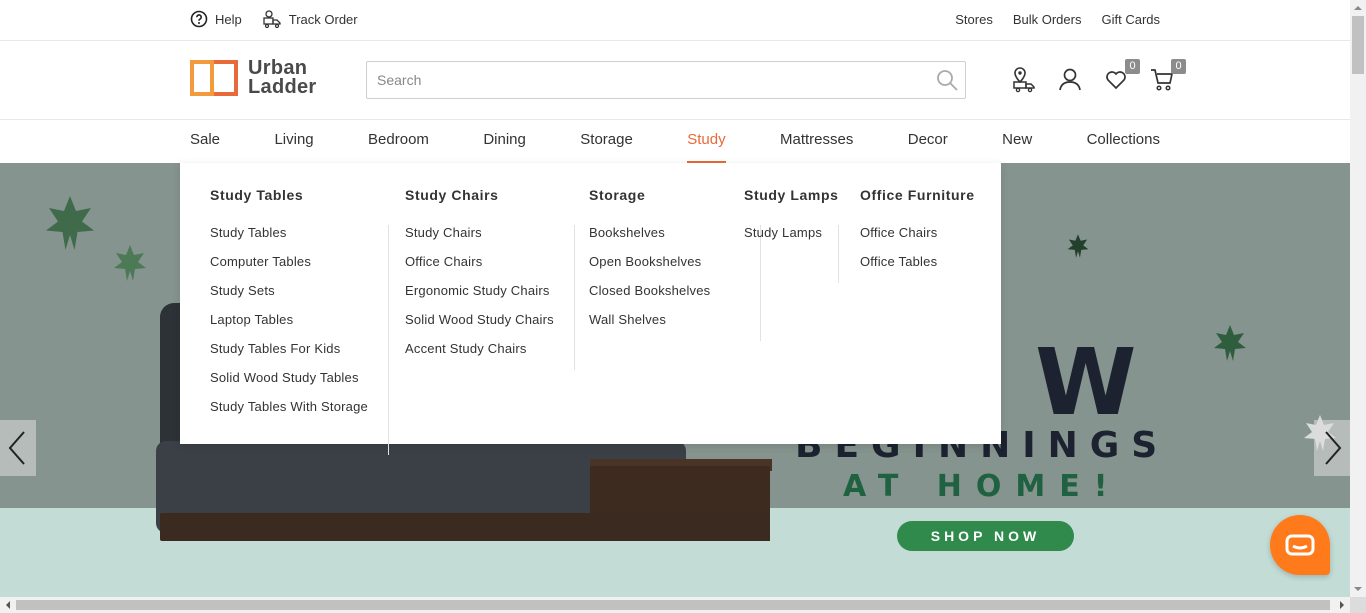  I want to click on menu-column-title: Study Chairs, so click(490, 197).